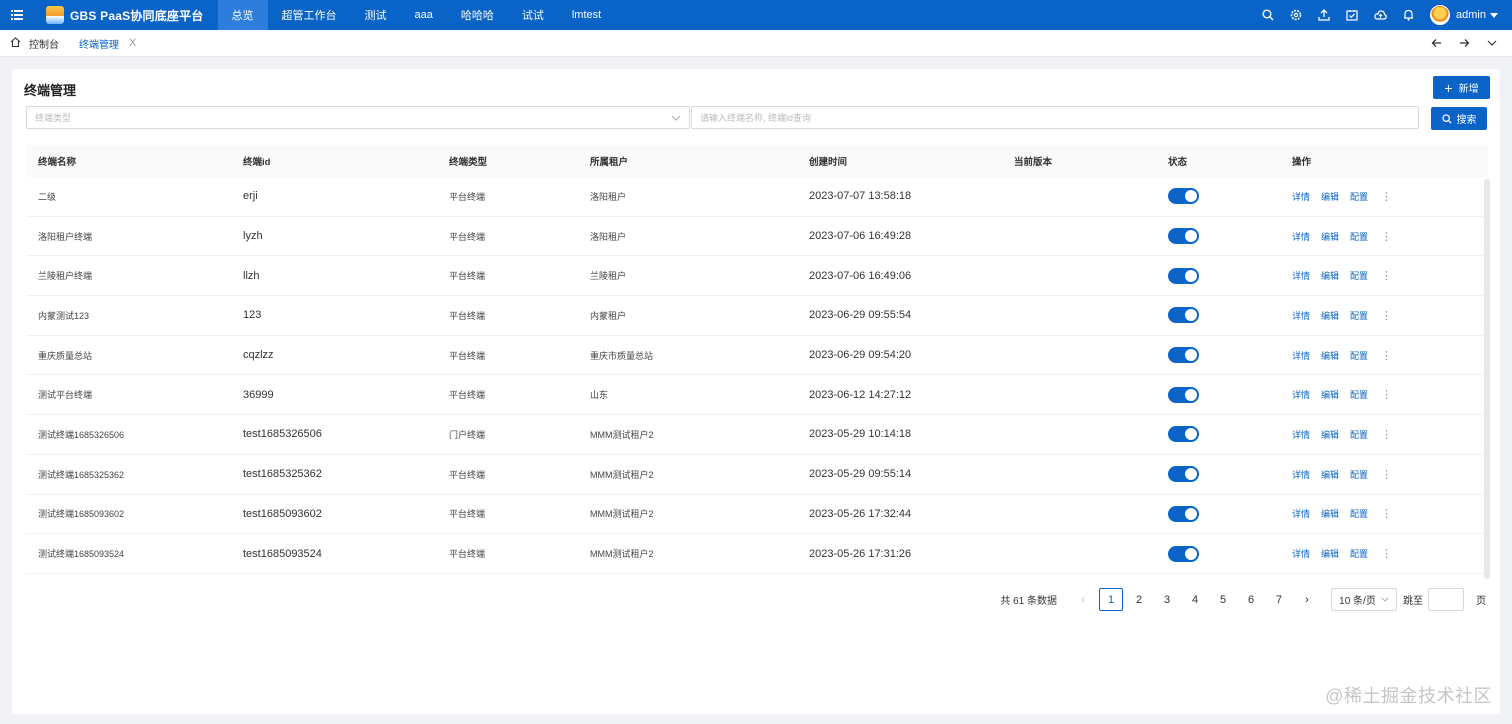  Describe the element at coordinates (533, 15) in the screenshot. I see `nav-item-shishi: 试试` at that location.